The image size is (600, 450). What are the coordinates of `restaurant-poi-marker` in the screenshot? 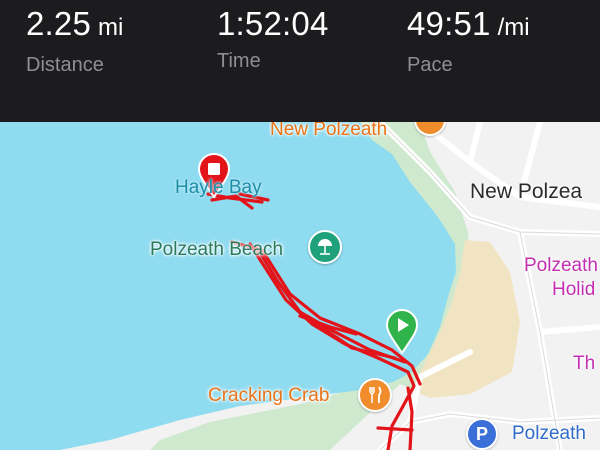 It's located at (375, 395).